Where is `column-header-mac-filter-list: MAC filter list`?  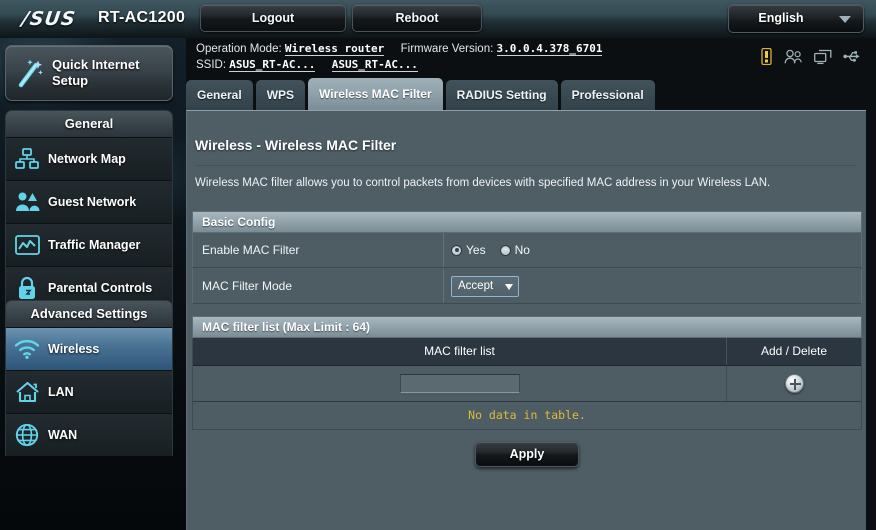
column-header-mac-filter-list: MAC filter list is located at coordinates (459, 351).